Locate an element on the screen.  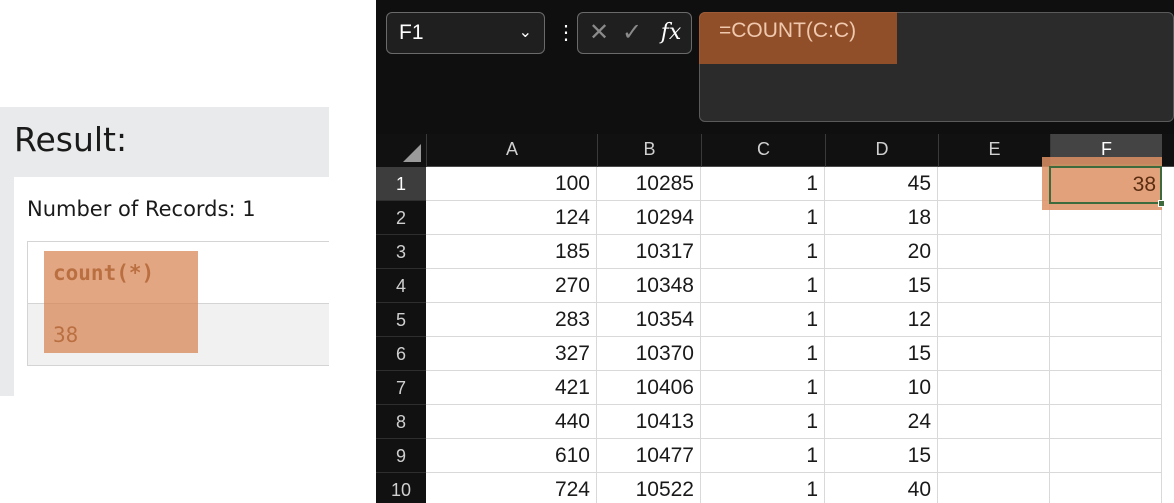
cell-a4: 270 is located at coordinates (511, 286).